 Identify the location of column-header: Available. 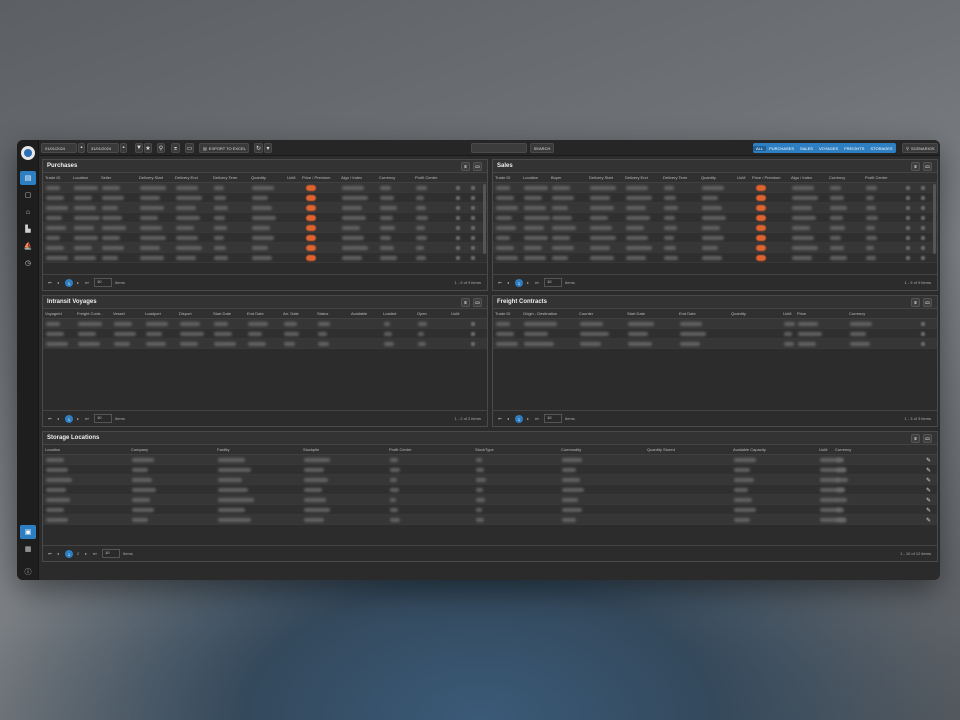
(359, 313).